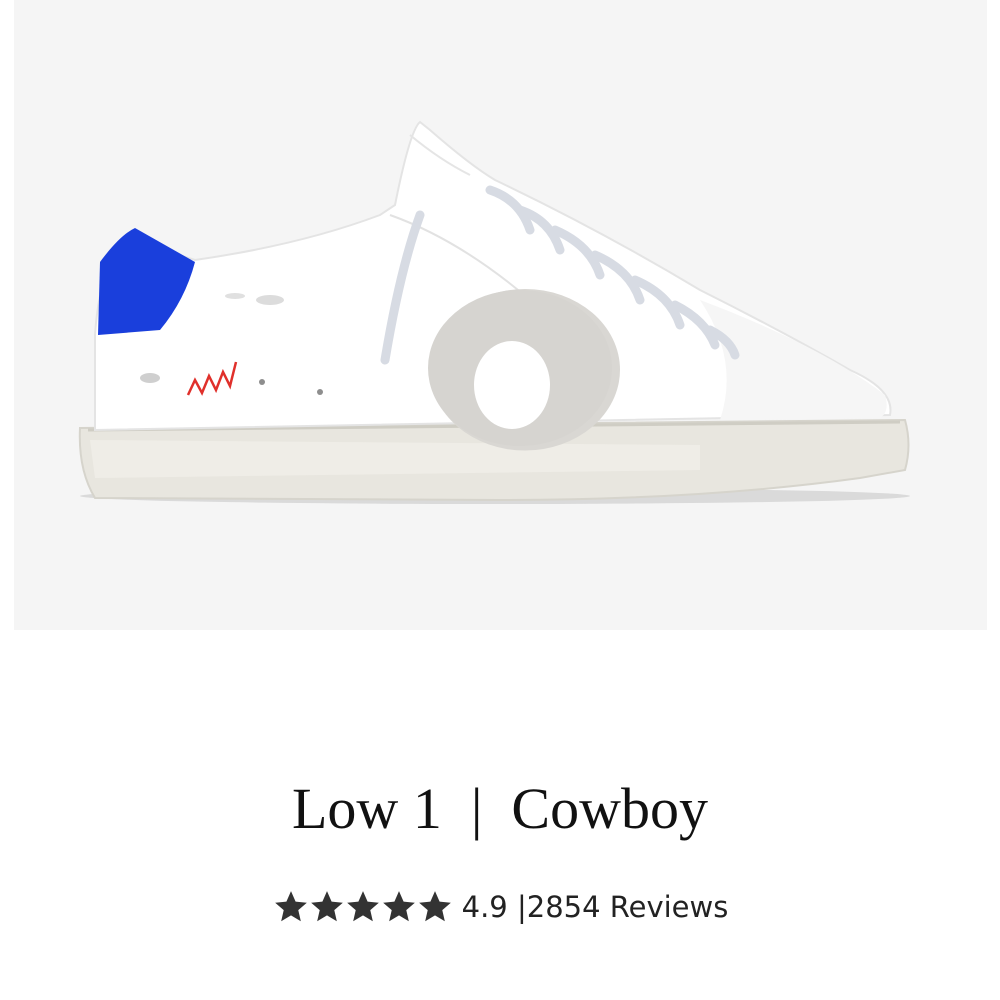 This screenshot has height=1000, width=1000. I want to click on product-title: Low 1 | Cowboy, so click(500, 808).